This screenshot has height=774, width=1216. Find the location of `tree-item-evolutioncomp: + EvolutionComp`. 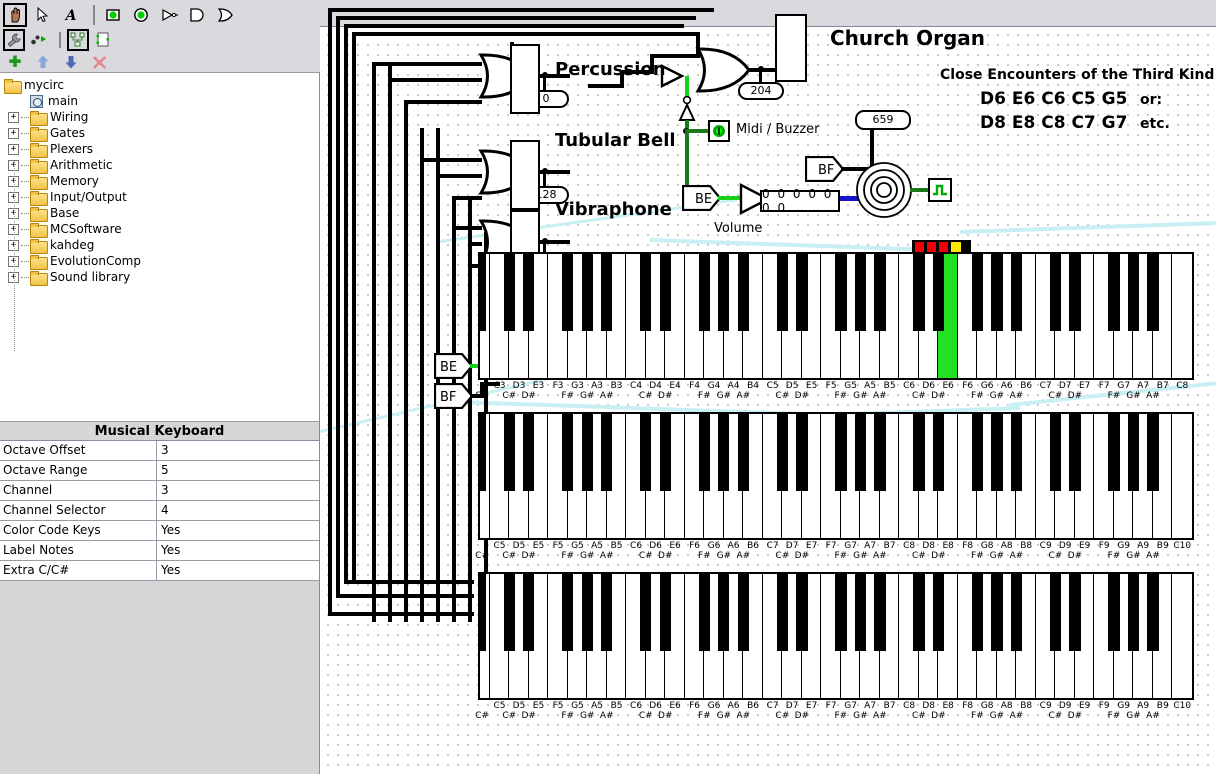

tree-item-evolutioncomp: + EvolutionComp is located at coordinates (159, 261).